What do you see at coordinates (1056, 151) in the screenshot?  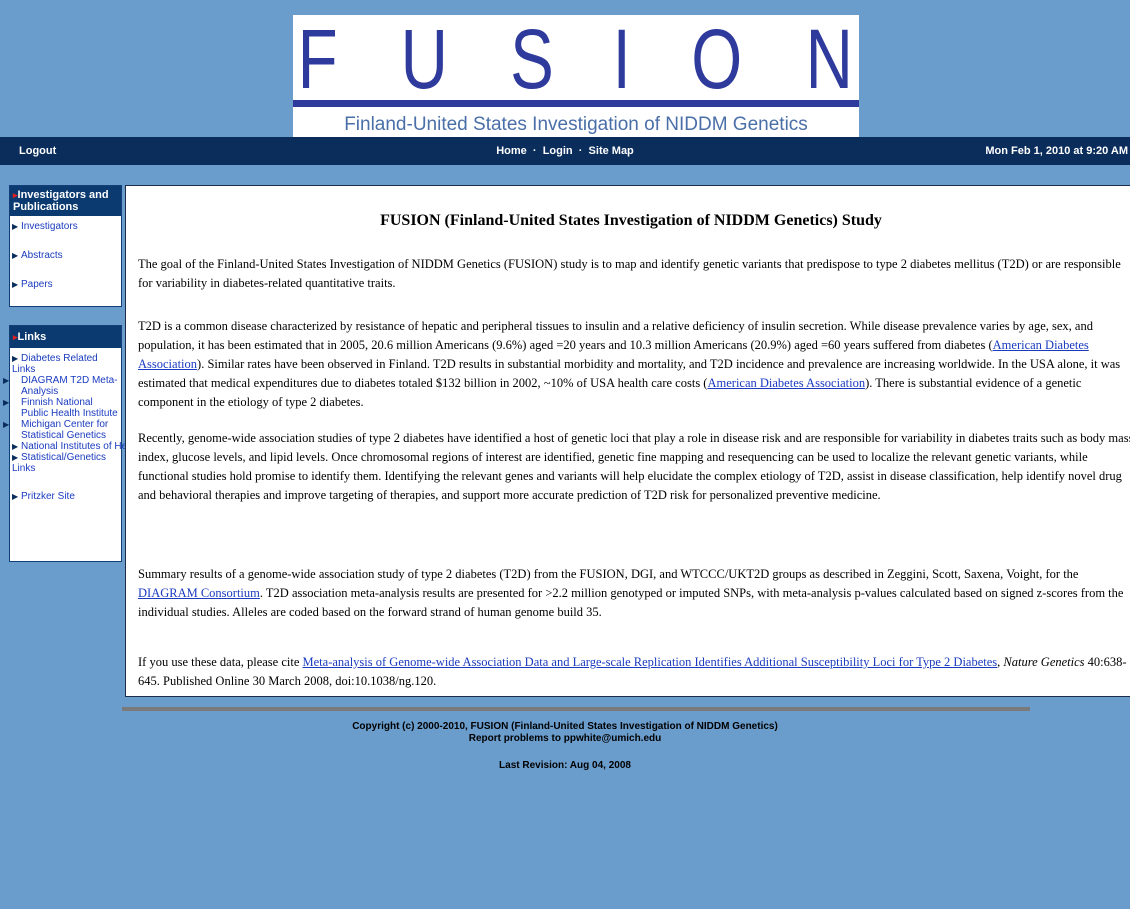 I see `current-datetime: Mon Feb 1, 2010 at 9:20 AM` at bounding box center [1056, 151].